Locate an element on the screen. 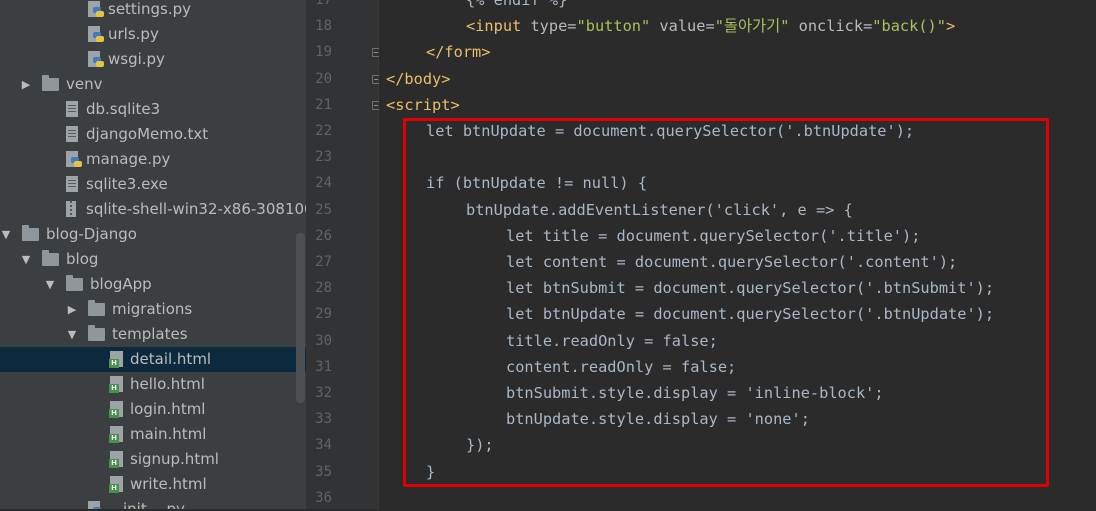  tree-item: main.html is located at coordinates (153, 434).